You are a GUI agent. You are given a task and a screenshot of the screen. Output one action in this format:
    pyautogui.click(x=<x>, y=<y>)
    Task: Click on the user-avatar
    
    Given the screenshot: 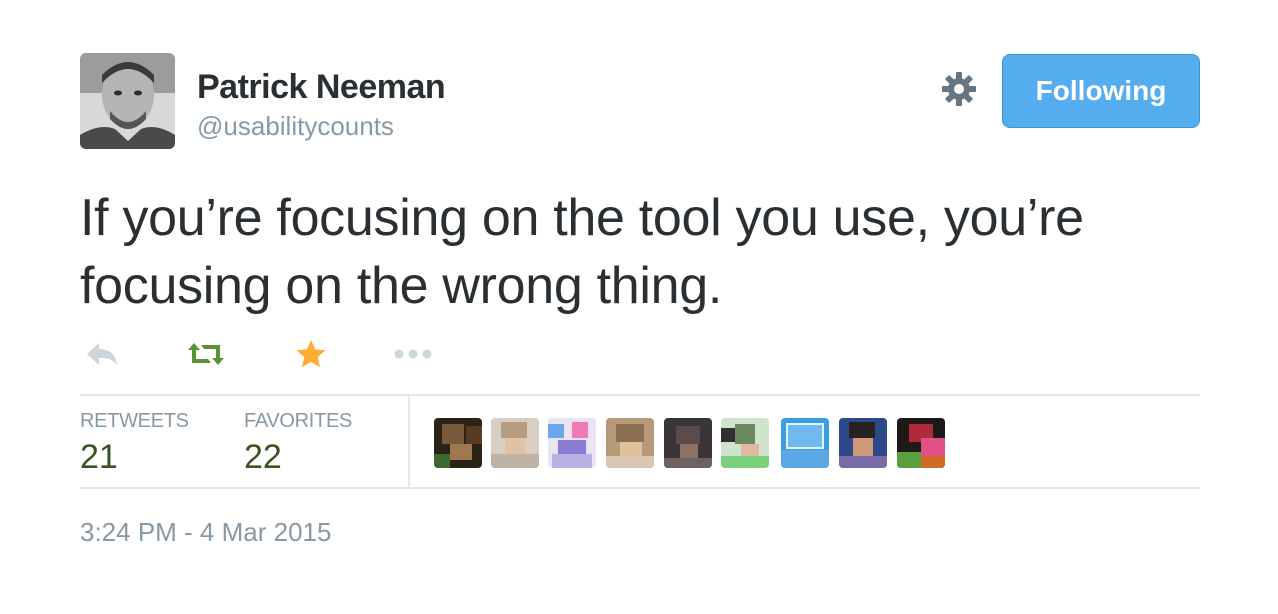 What is the action you would take?
    pyautogui.click(x=127, y=101)
    